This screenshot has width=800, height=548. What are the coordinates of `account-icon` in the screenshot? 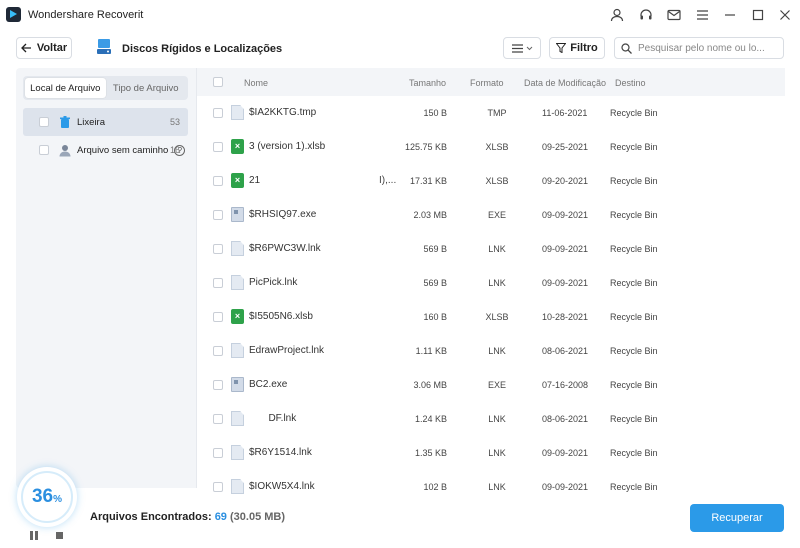 It's located at (617, 15).